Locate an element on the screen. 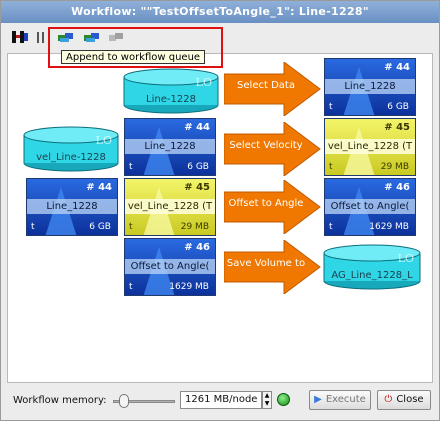 The image size is (440, 421). input-tile-44-c: # 44 Line_1228 t 6 GB is located at coordinates (72, 207).